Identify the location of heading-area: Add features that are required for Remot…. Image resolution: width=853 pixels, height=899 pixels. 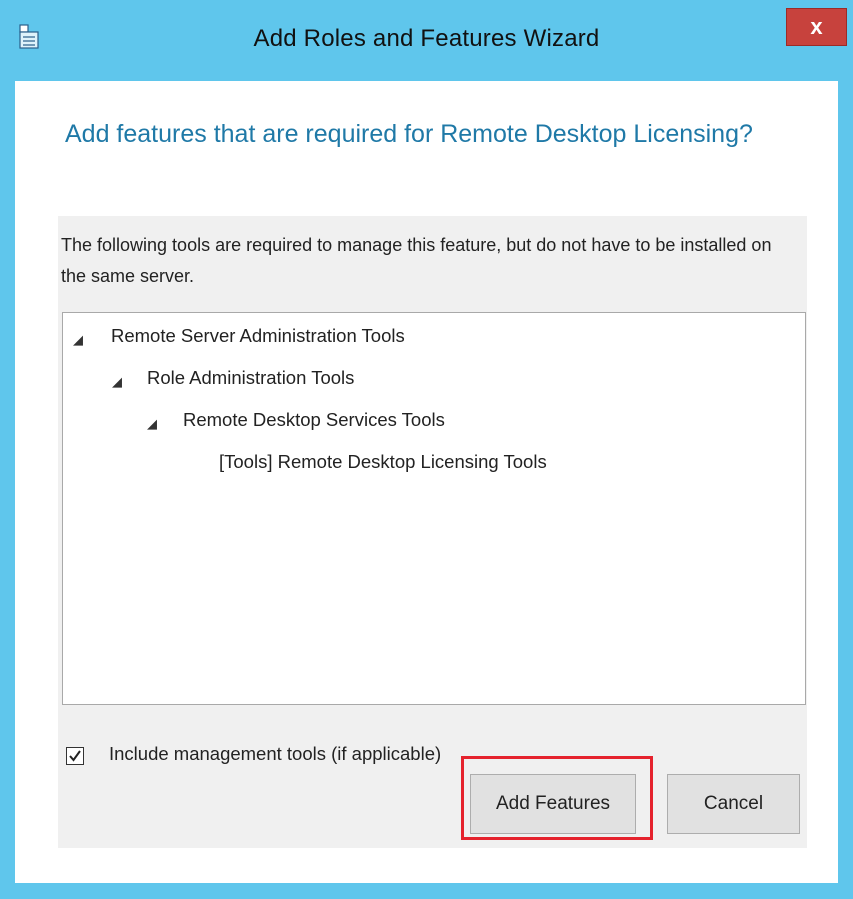
(432, 161).